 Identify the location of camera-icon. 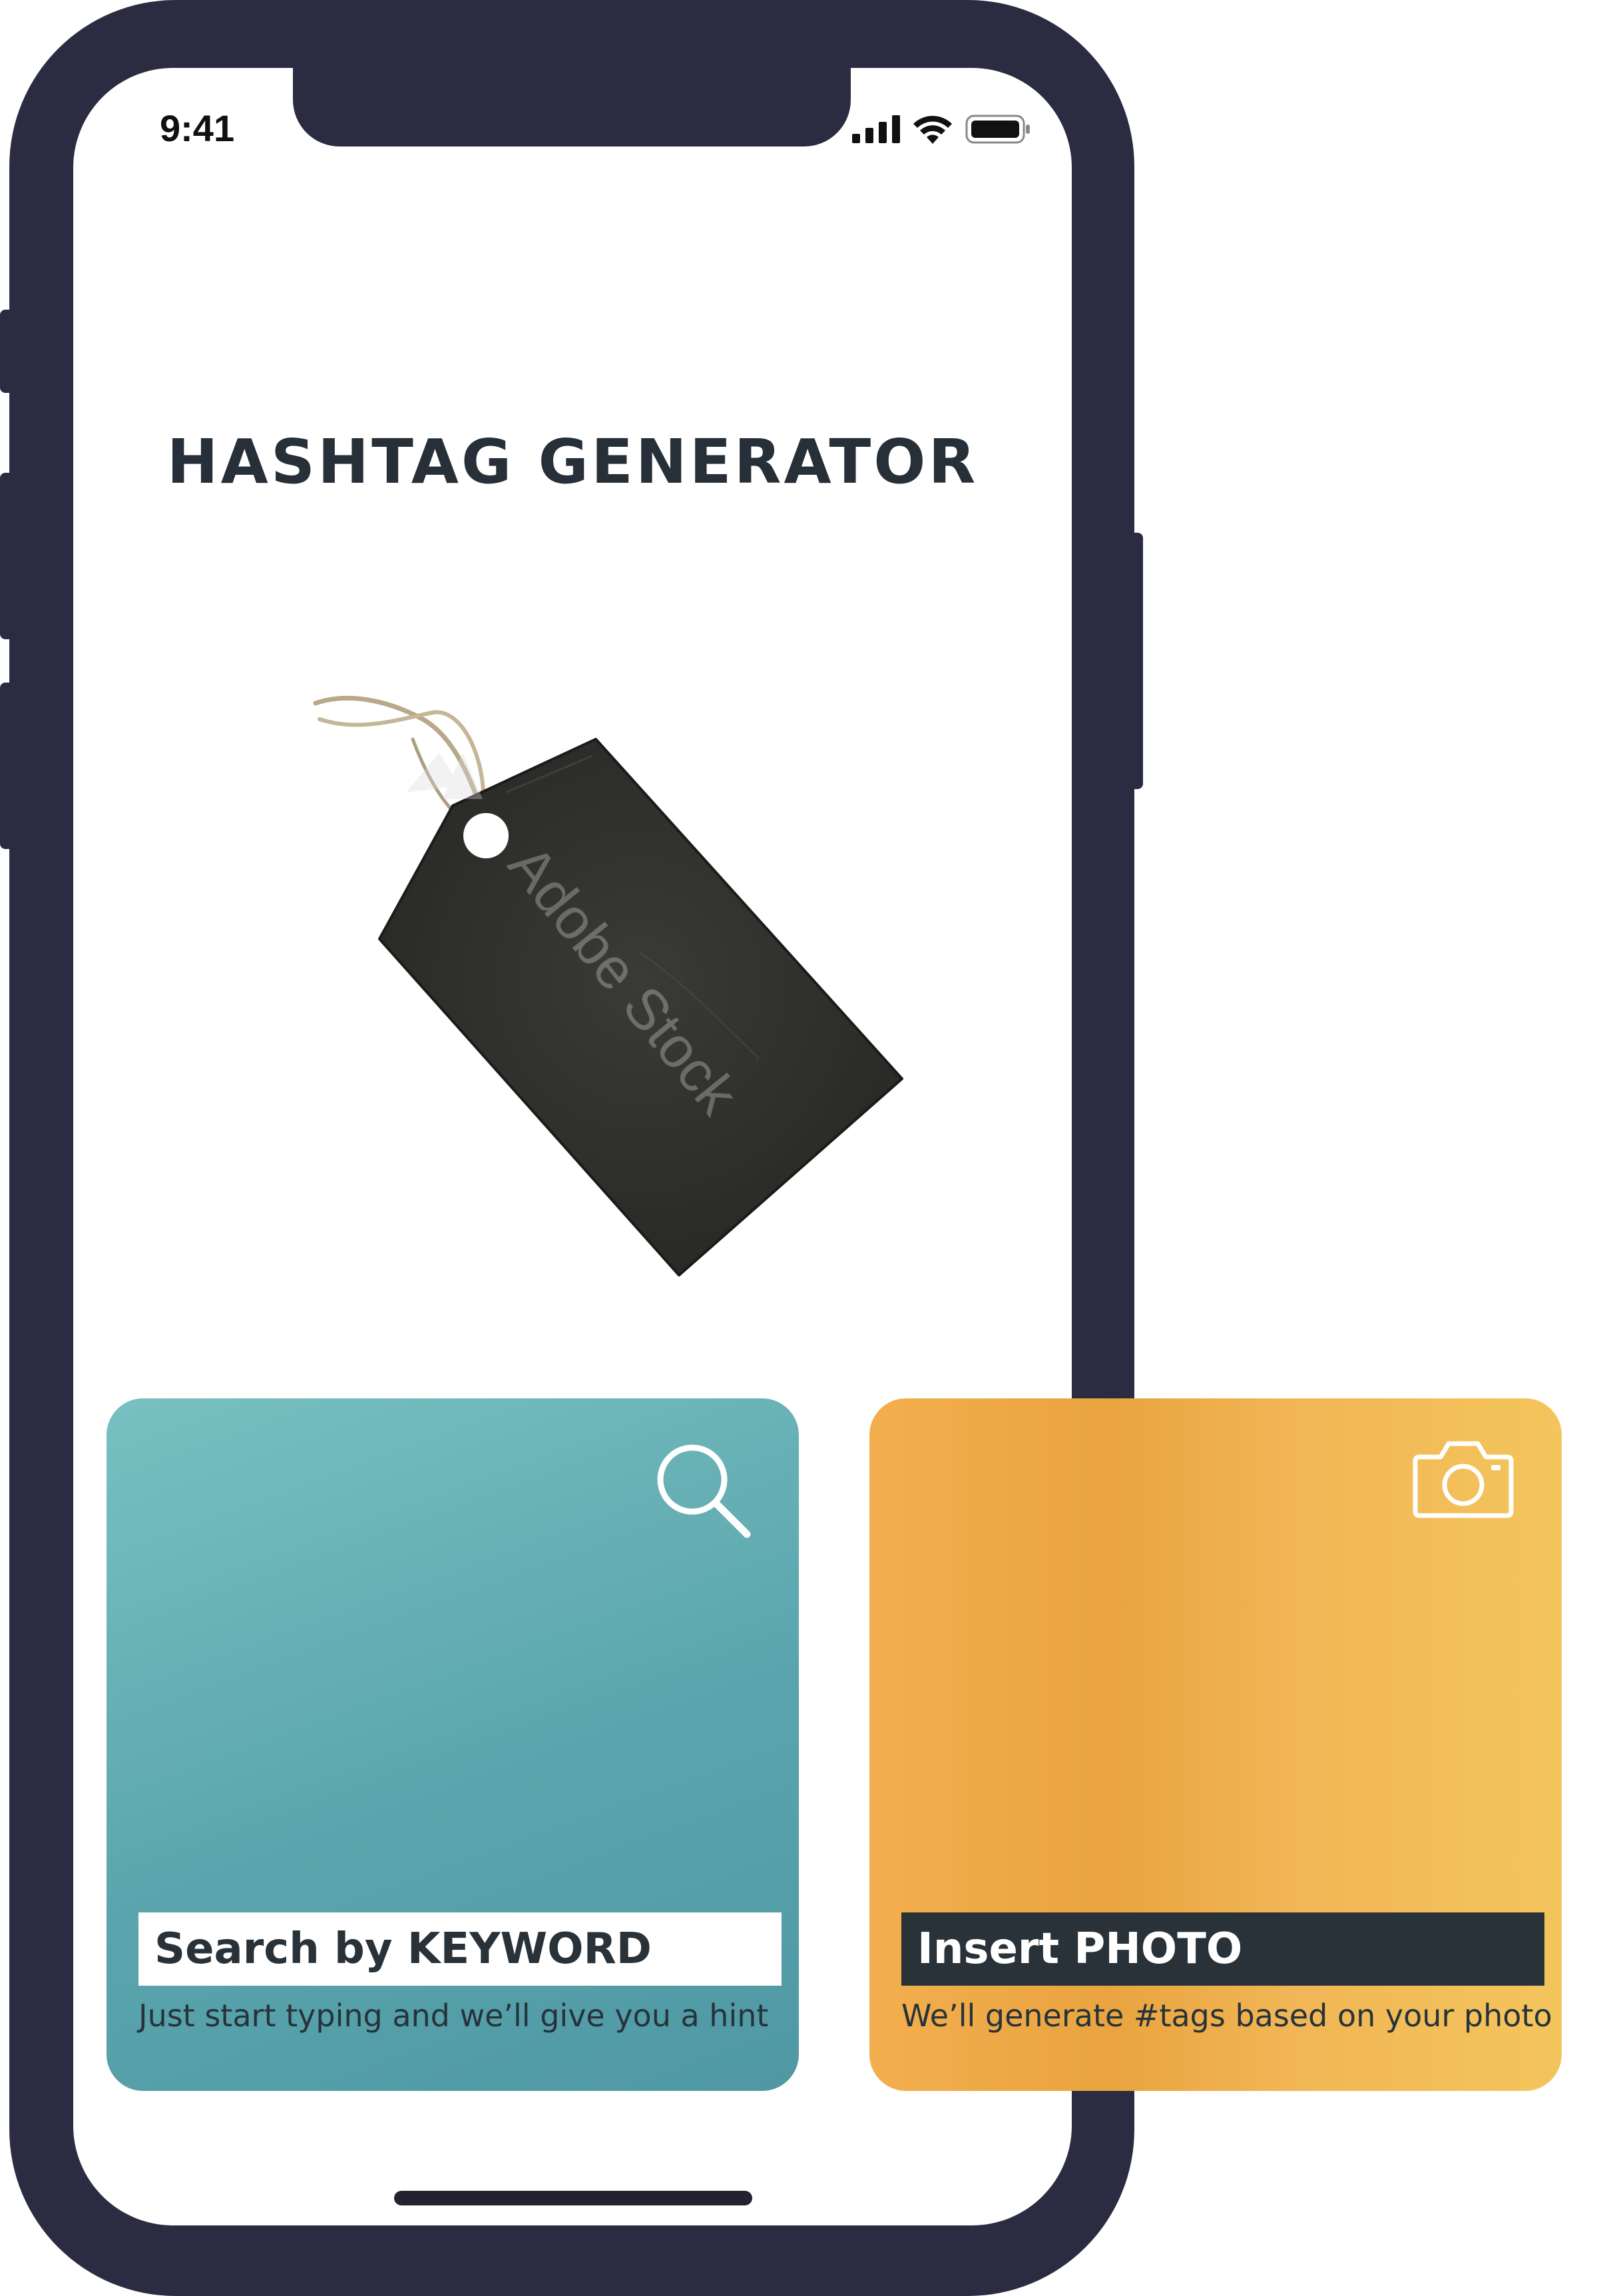
(1463, 1479).